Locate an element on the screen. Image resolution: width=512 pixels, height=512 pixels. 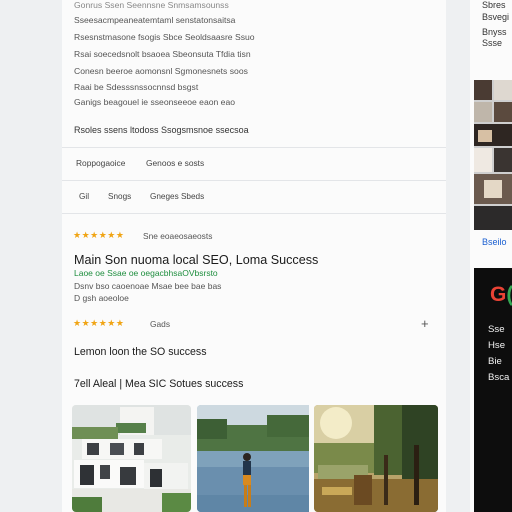
expand-plus-icon: + is located at coordinates (425, 323).